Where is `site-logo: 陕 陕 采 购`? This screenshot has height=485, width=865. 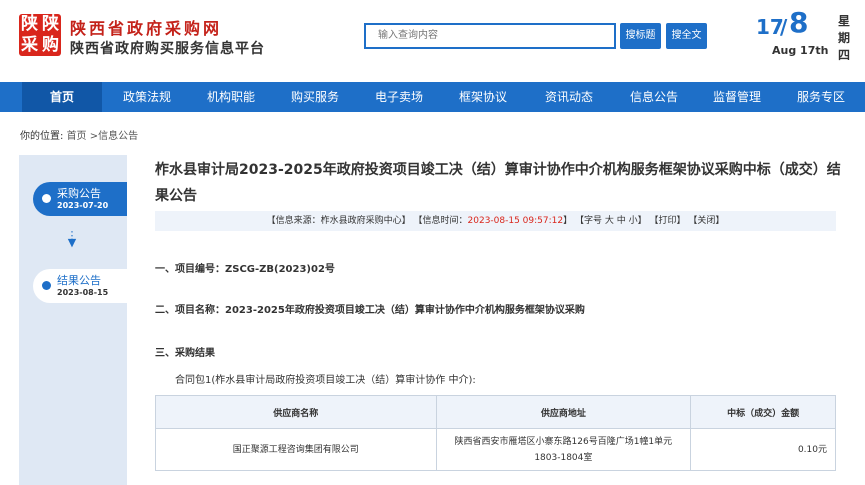 site-logo: 陕 陕 采 购 is located at coordinates (40, 35).